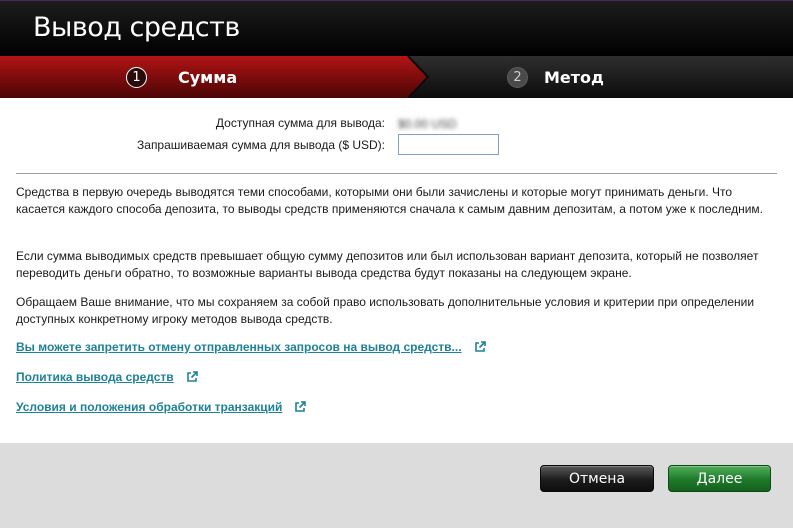 This screenshot has height=528, width=793. I want to click on divider, so click(396, 173).